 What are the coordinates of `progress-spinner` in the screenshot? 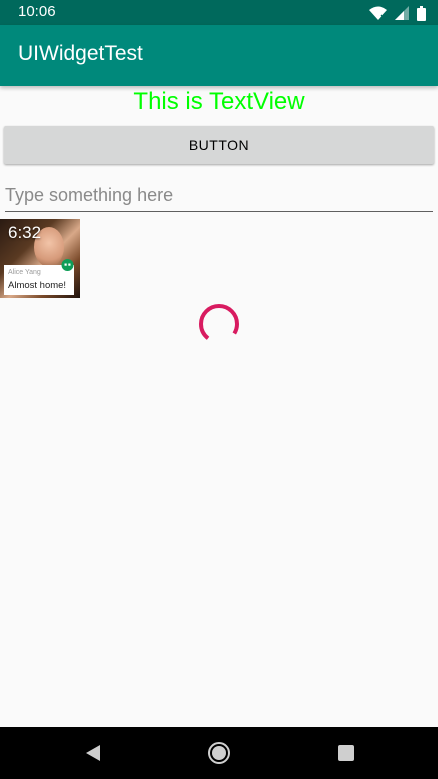 It's located at (219, 324).